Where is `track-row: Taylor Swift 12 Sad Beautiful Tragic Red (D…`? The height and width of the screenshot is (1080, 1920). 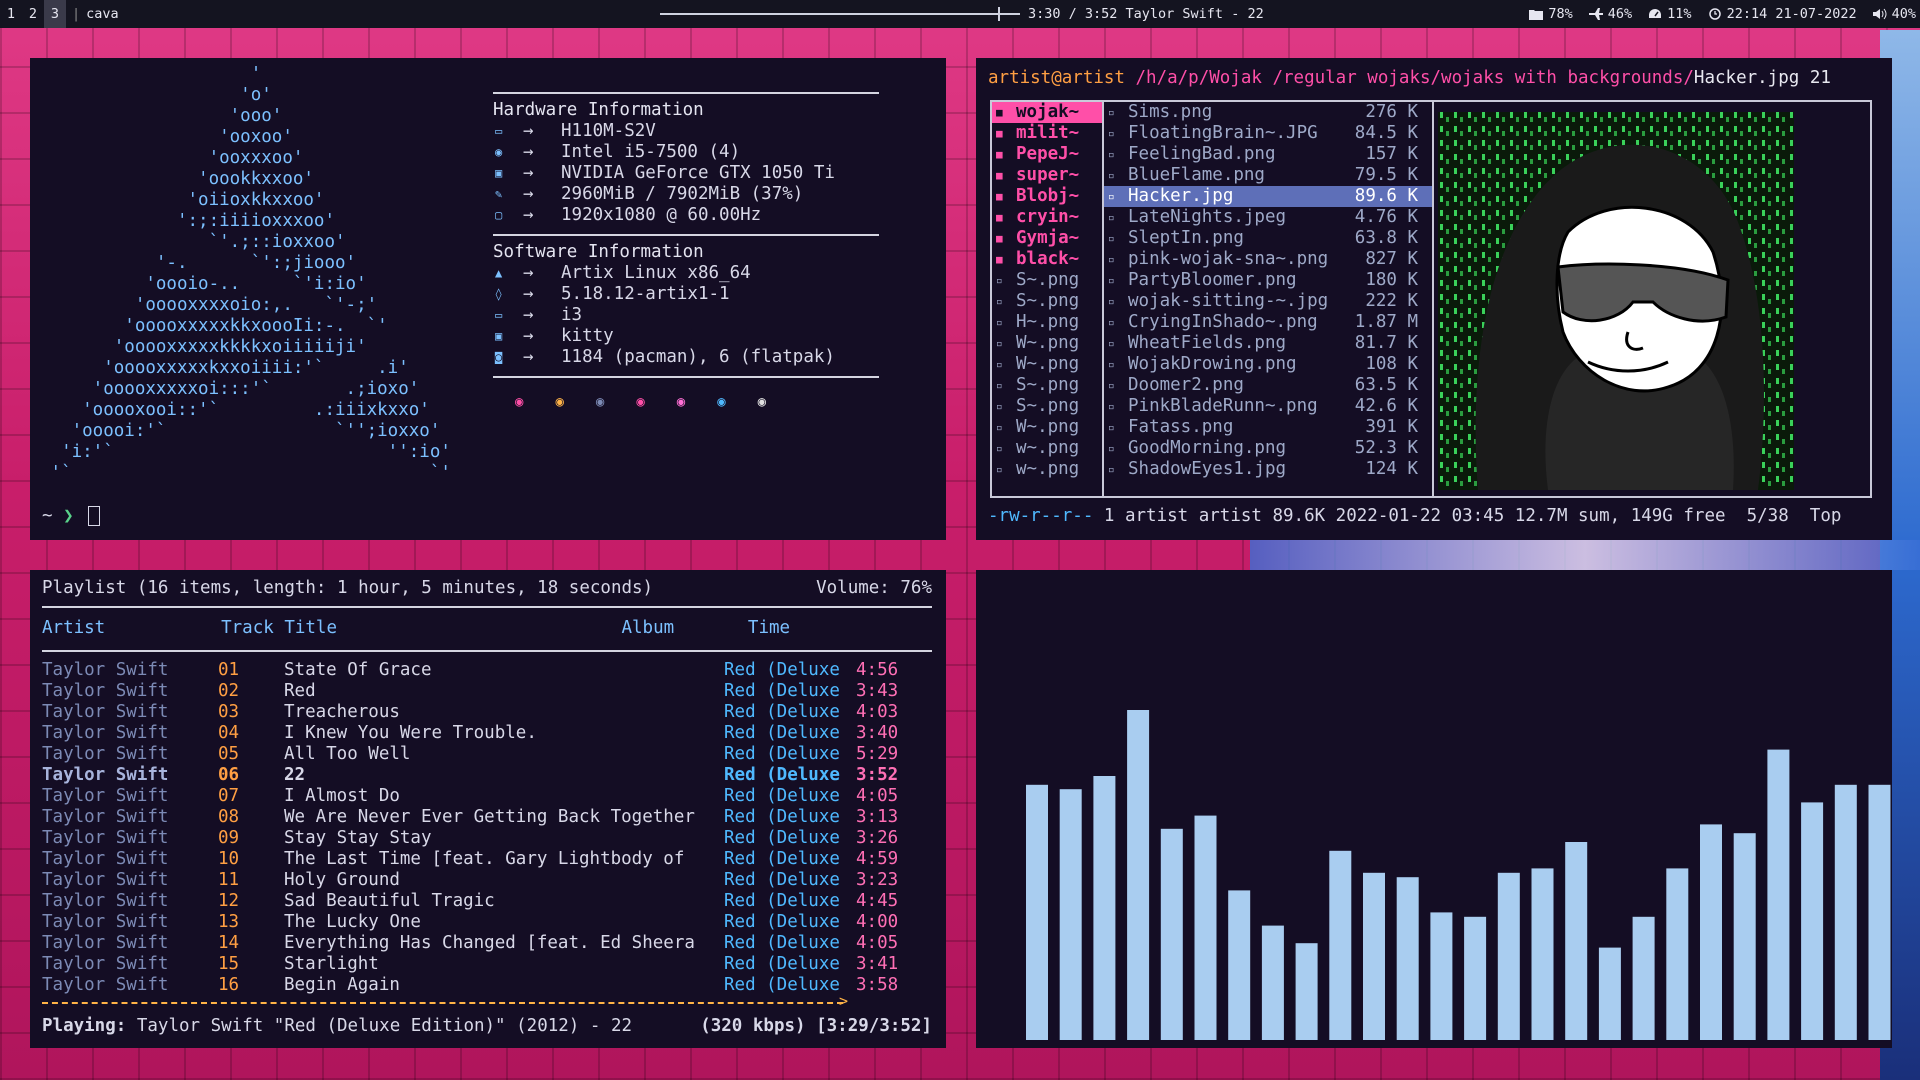 track-row: Taylor Swift 12 Sad Beautiful Tragic Red (D… is located at coordinates (487, 901).